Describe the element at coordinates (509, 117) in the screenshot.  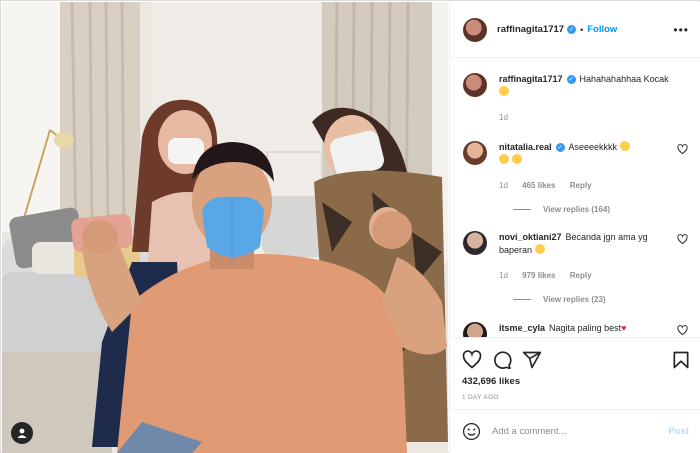
I see `caption-meta: 1d` at that location.